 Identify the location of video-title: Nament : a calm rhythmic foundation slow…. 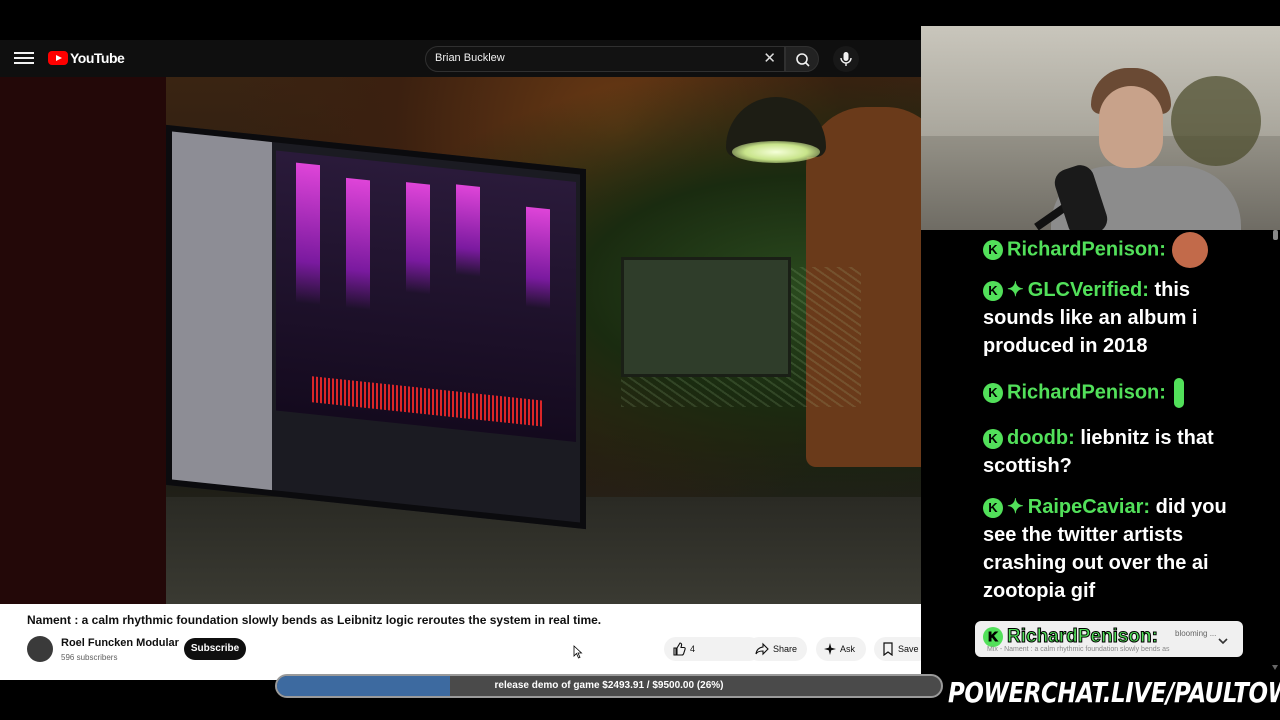
(314, 620).